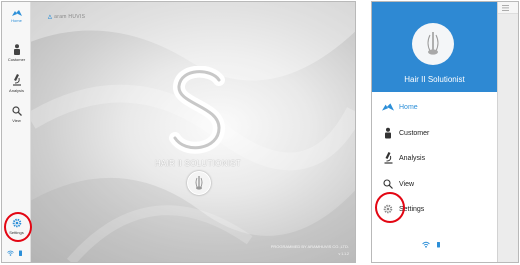 This screenshot has width=520, height=265. What do you see at coordinates (16, 90) in the screenshot?
I see `rail-label-analysis: Analysis` at bounding box center [16, 90].